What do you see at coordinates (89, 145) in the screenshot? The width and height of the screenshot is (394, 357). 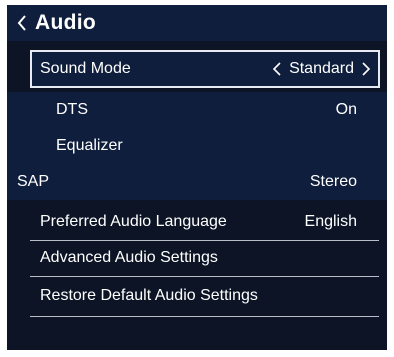 I see `equalizer-label: Equalizer` at bounding box center [89, 145].